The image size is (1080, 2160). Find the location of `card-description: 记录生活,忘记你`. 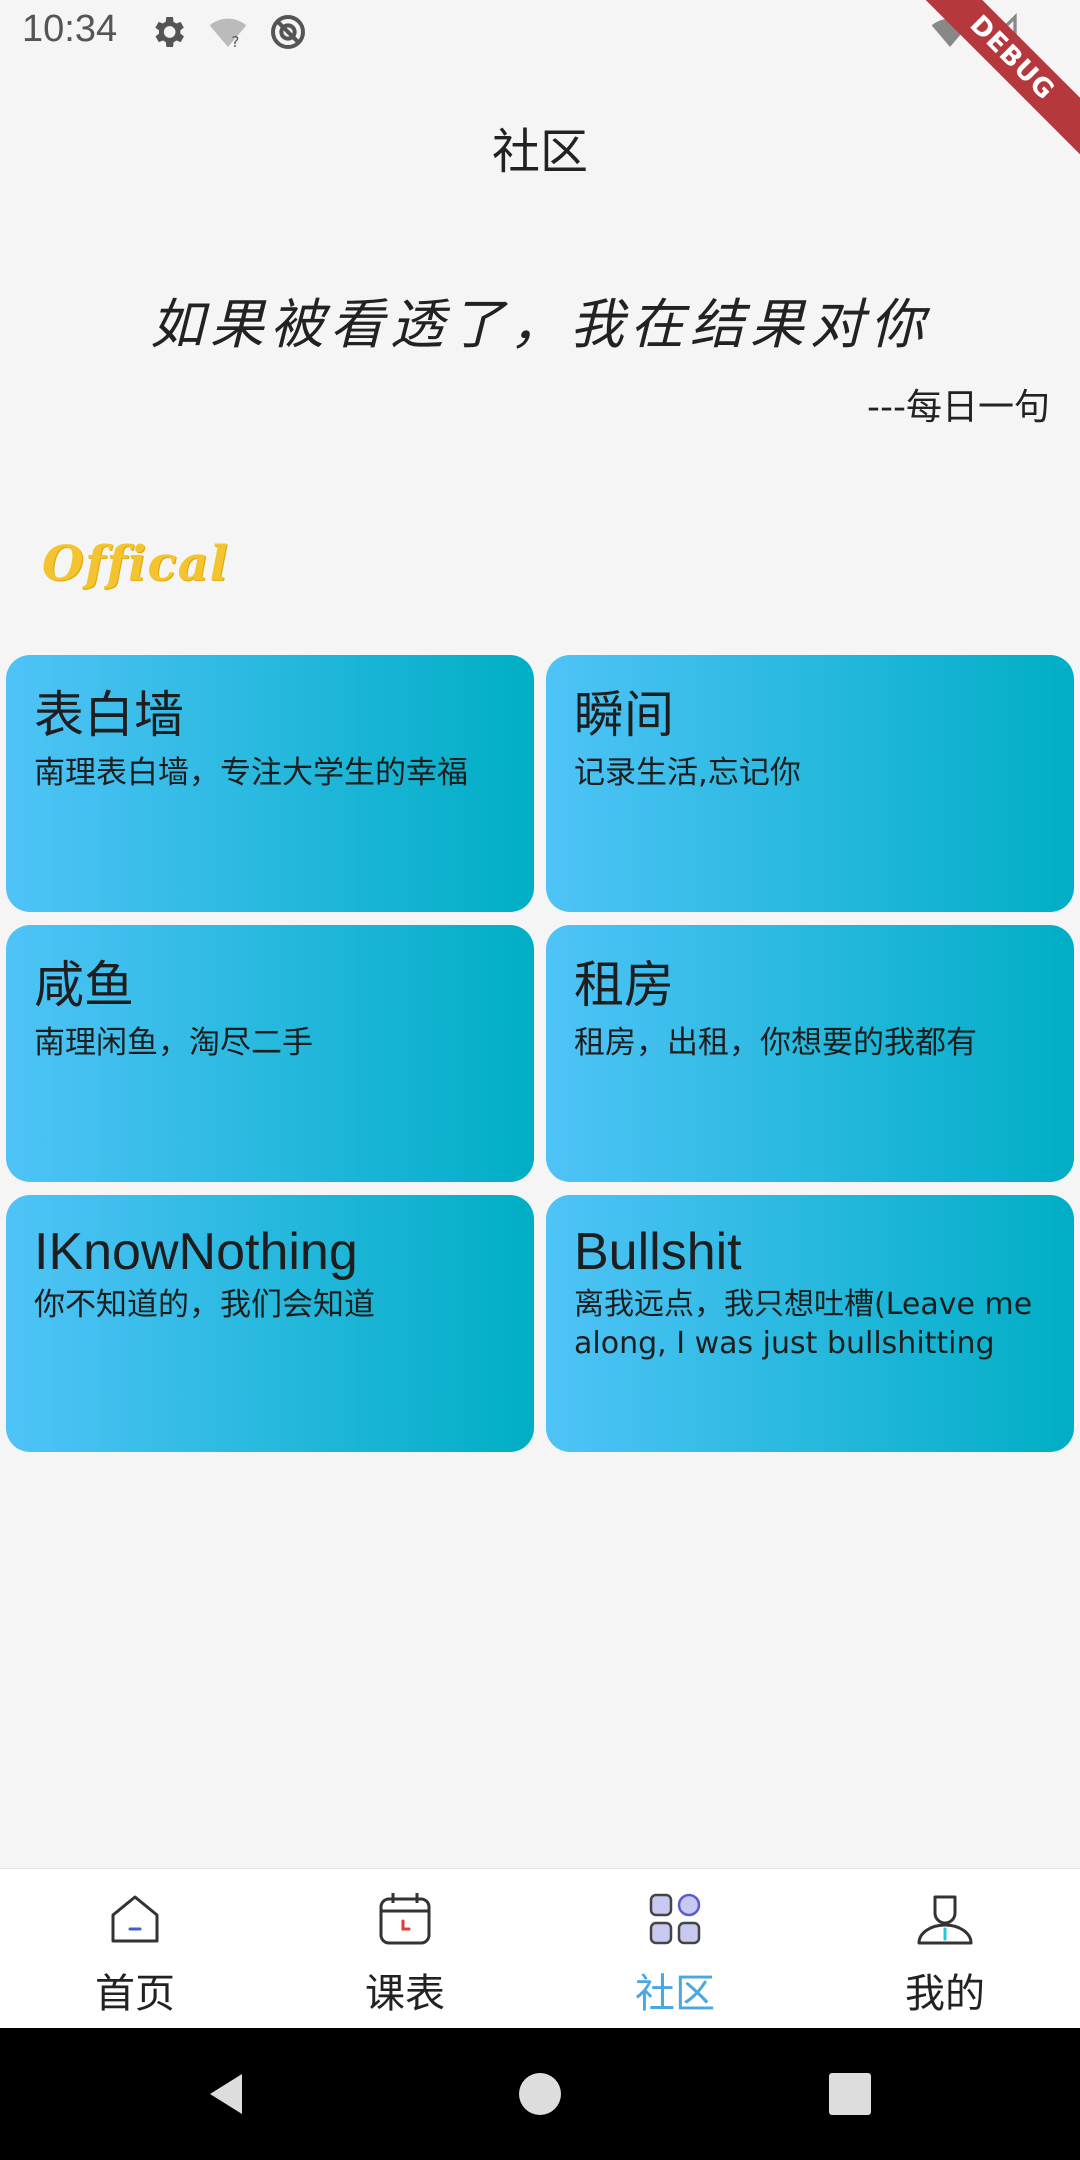

card-description: 记录生活,忘记你 is located at coordinates (687, 773).